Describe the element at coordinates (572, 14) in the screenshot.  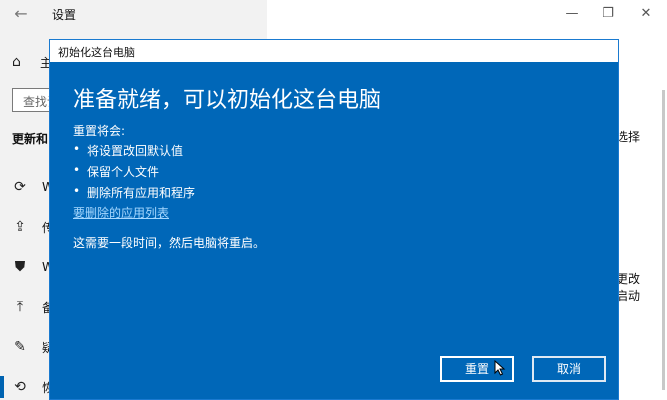
I see `minimize-icon: —` at that location.